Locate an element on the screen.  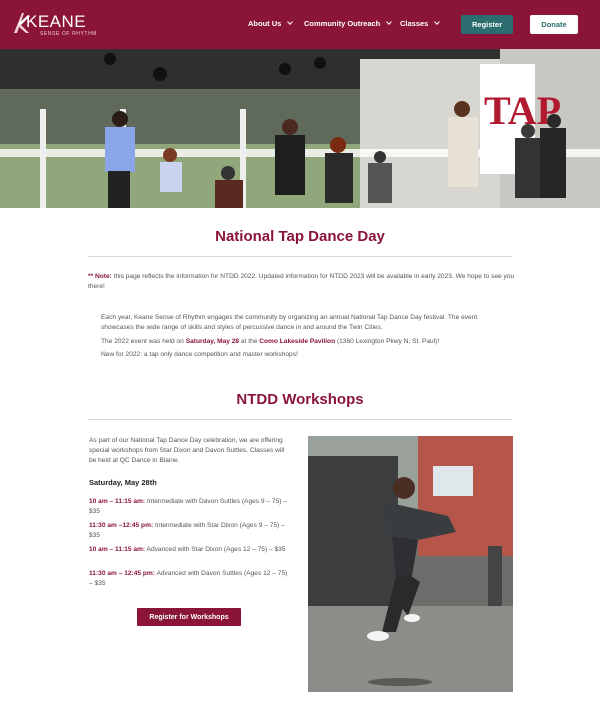
dancer-photo is located at coordinates (410, 564).